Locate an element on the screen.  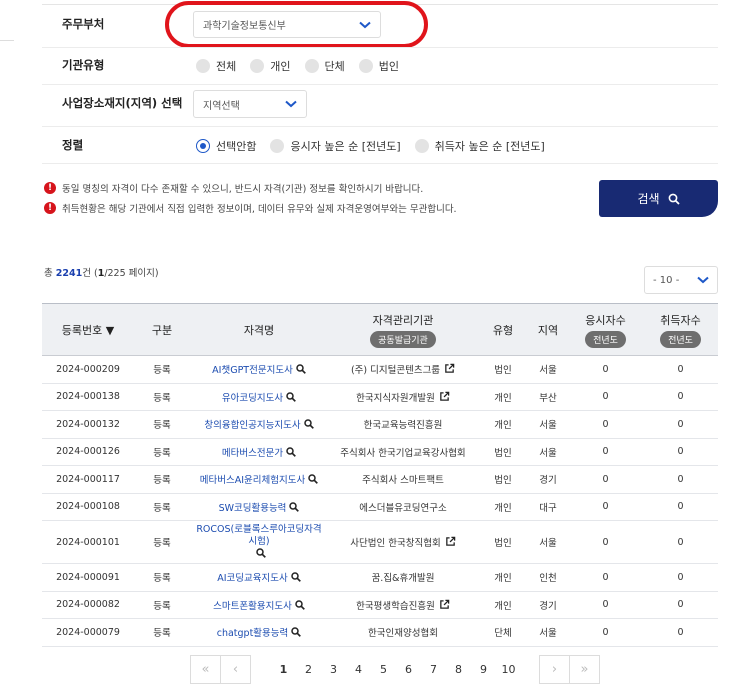
col-acquirers-label: 취득자수 is located at coordinates (680, 320).